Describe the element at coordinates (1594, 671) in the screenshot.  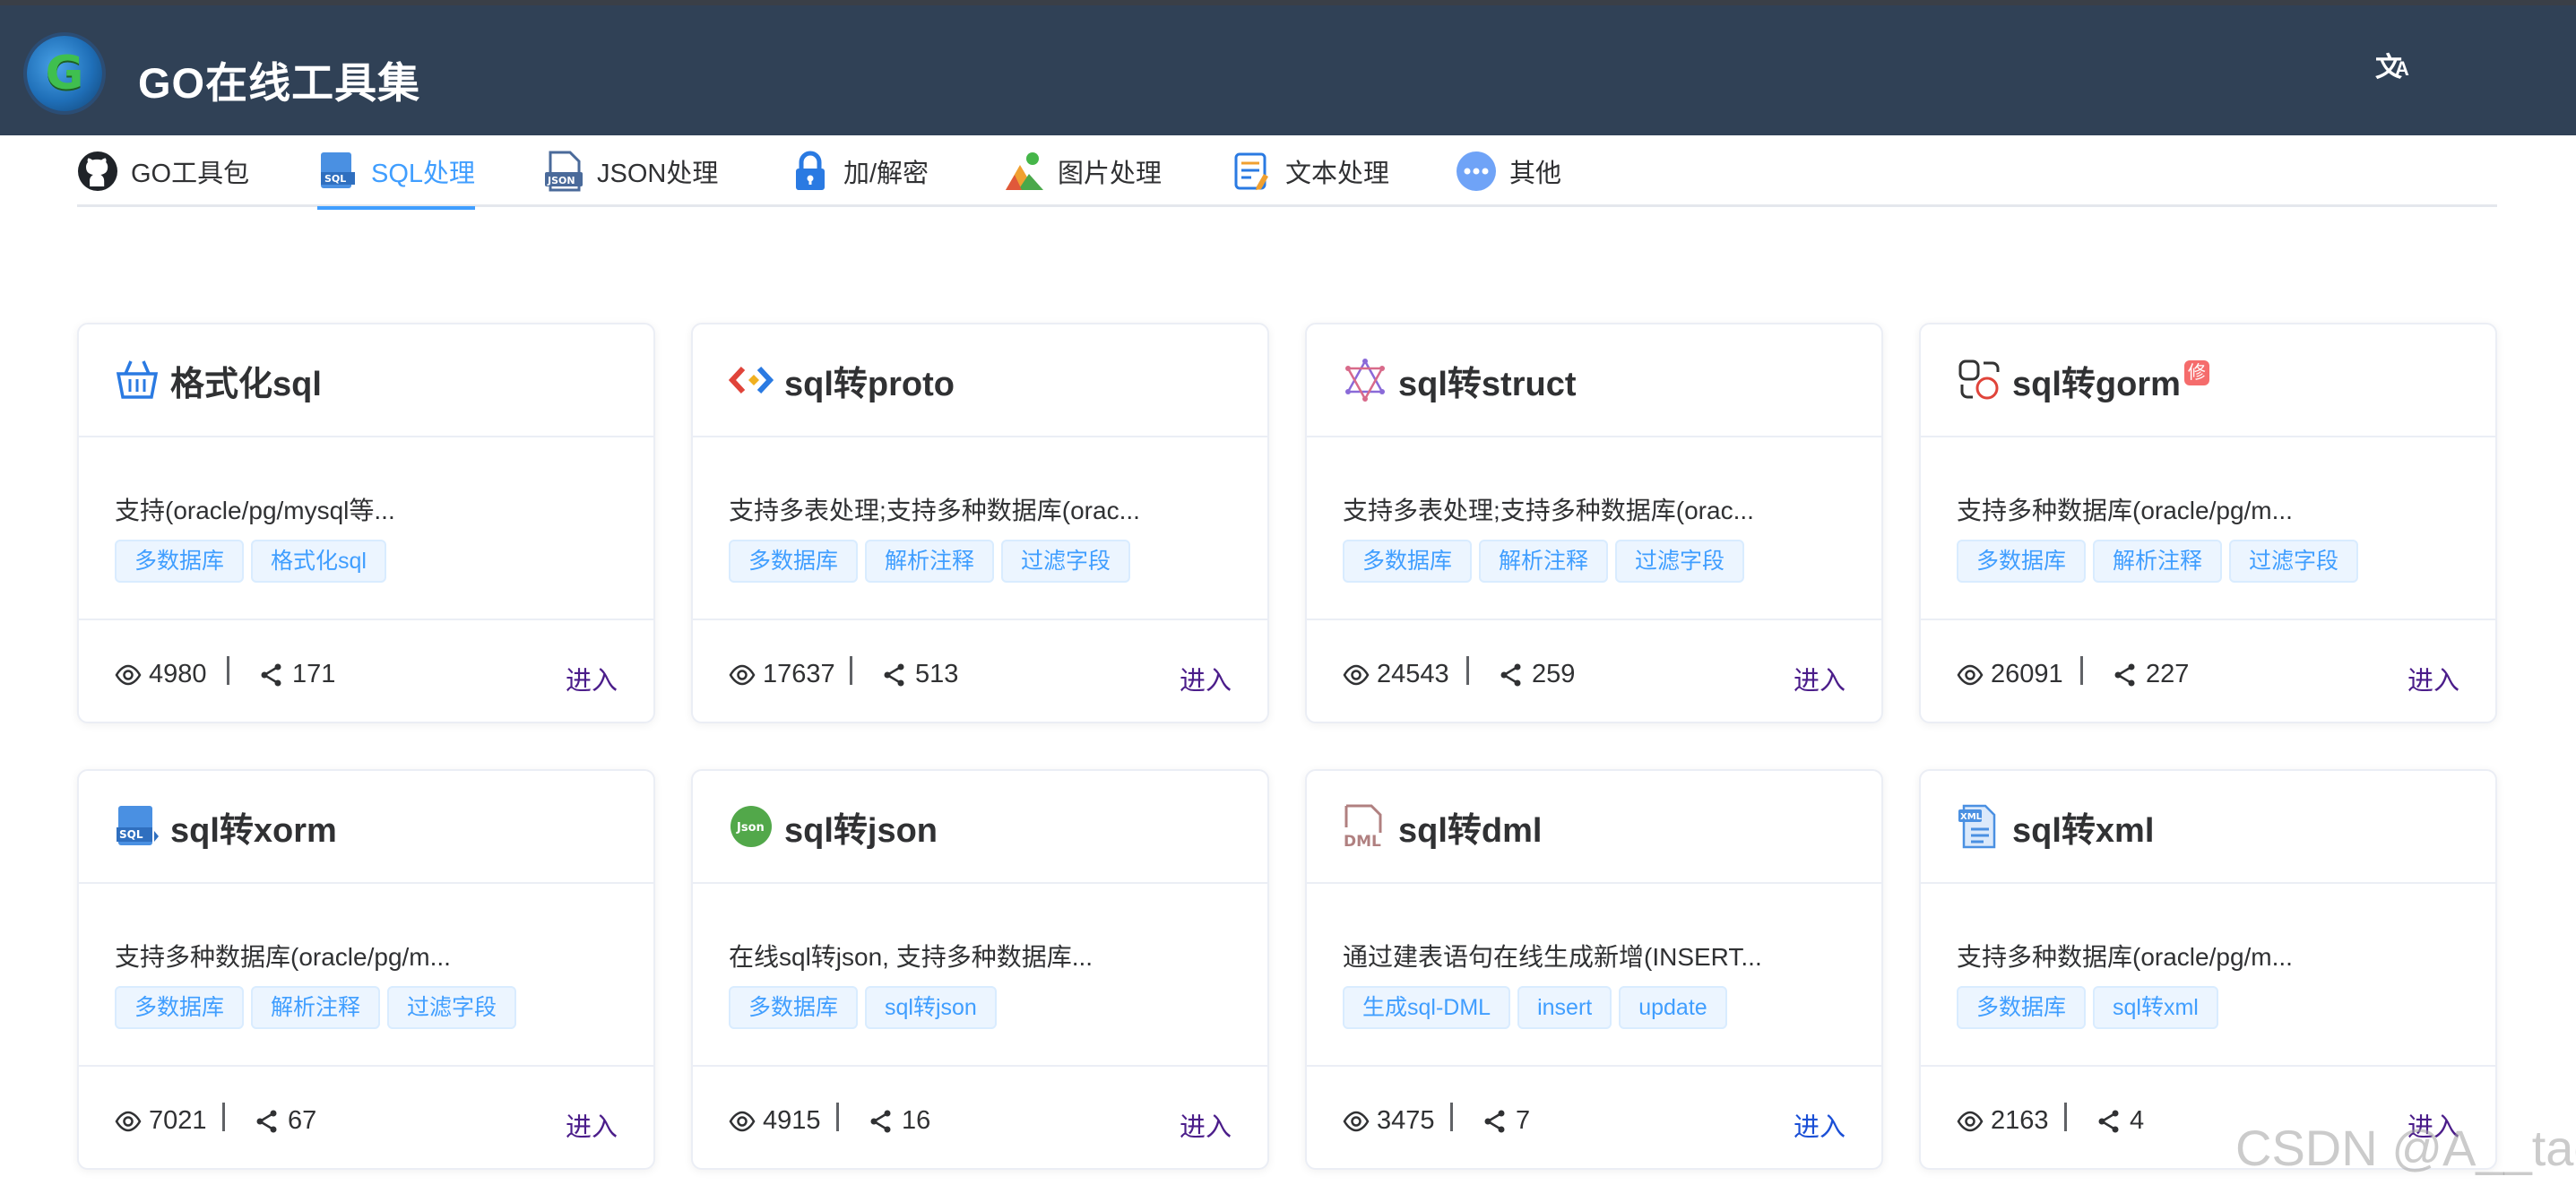
I see `card-footer: 24543 259 进入` at that location.